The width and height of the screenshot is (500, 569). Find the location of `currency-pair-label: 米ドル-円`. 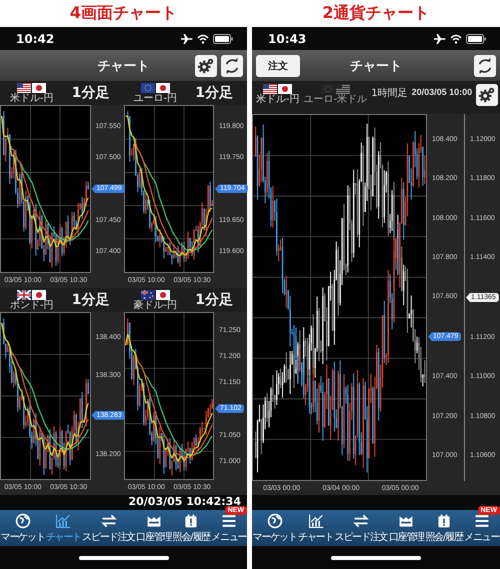

currency-pair-label: 米ドル-円 is located at coordinates (32, 99).